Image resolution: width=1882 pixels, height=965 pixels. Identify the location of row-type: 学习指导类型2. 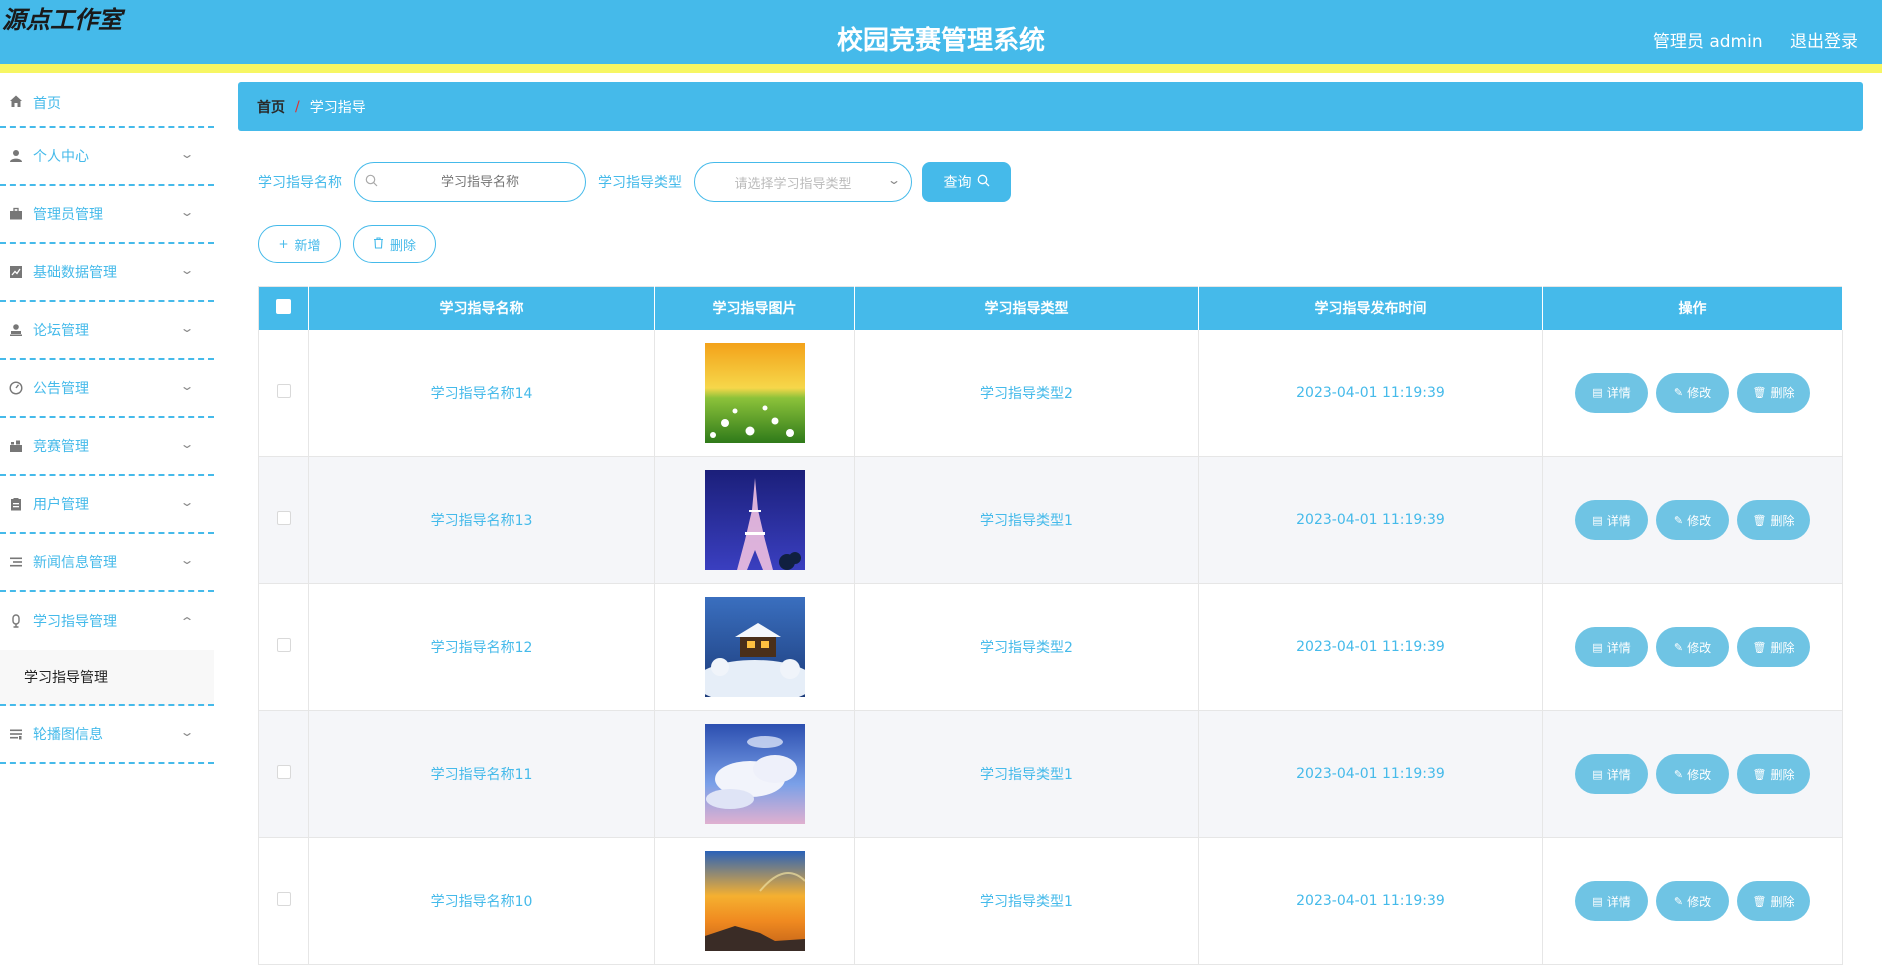
(1026, 393).